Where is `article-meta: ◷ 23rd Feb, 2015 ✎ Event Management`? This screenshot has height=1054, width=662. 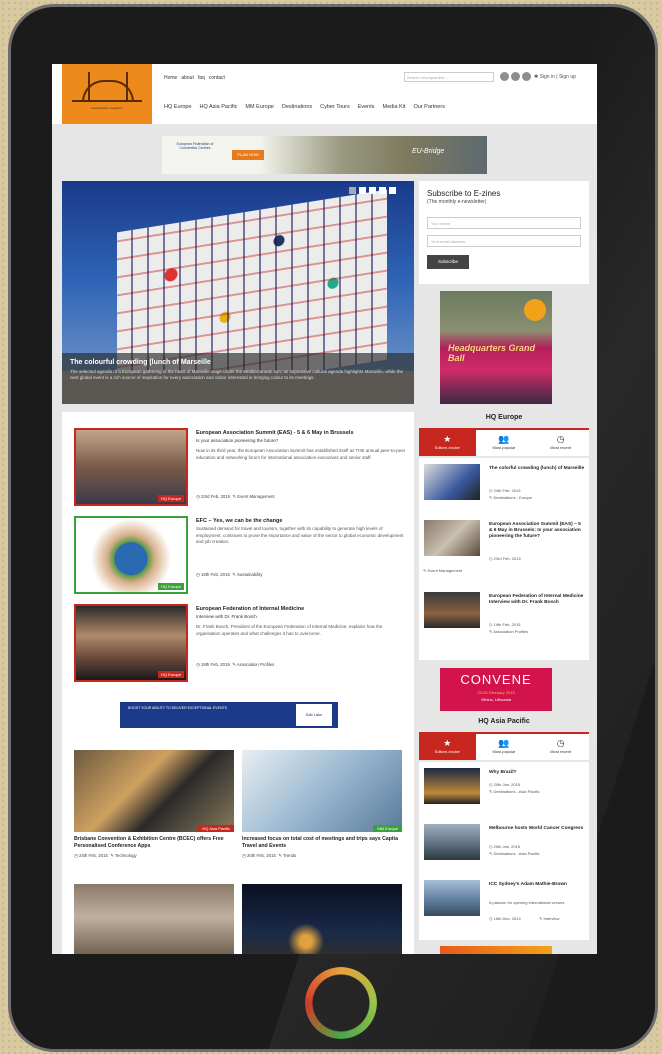 article-meta: ◷ 23rd Feb, 2015 ✎ Event Management is located at coordinates (235, 496).